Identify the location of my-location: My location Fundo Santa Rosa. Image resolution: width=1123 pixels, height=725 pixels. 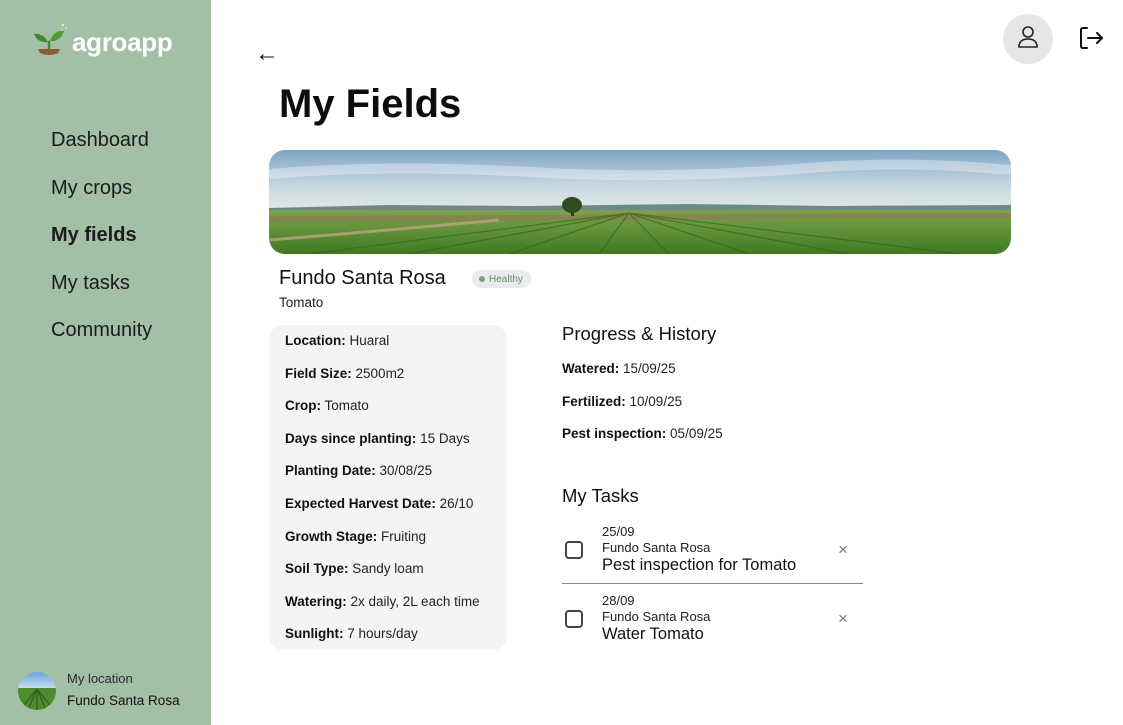
(99, 691).